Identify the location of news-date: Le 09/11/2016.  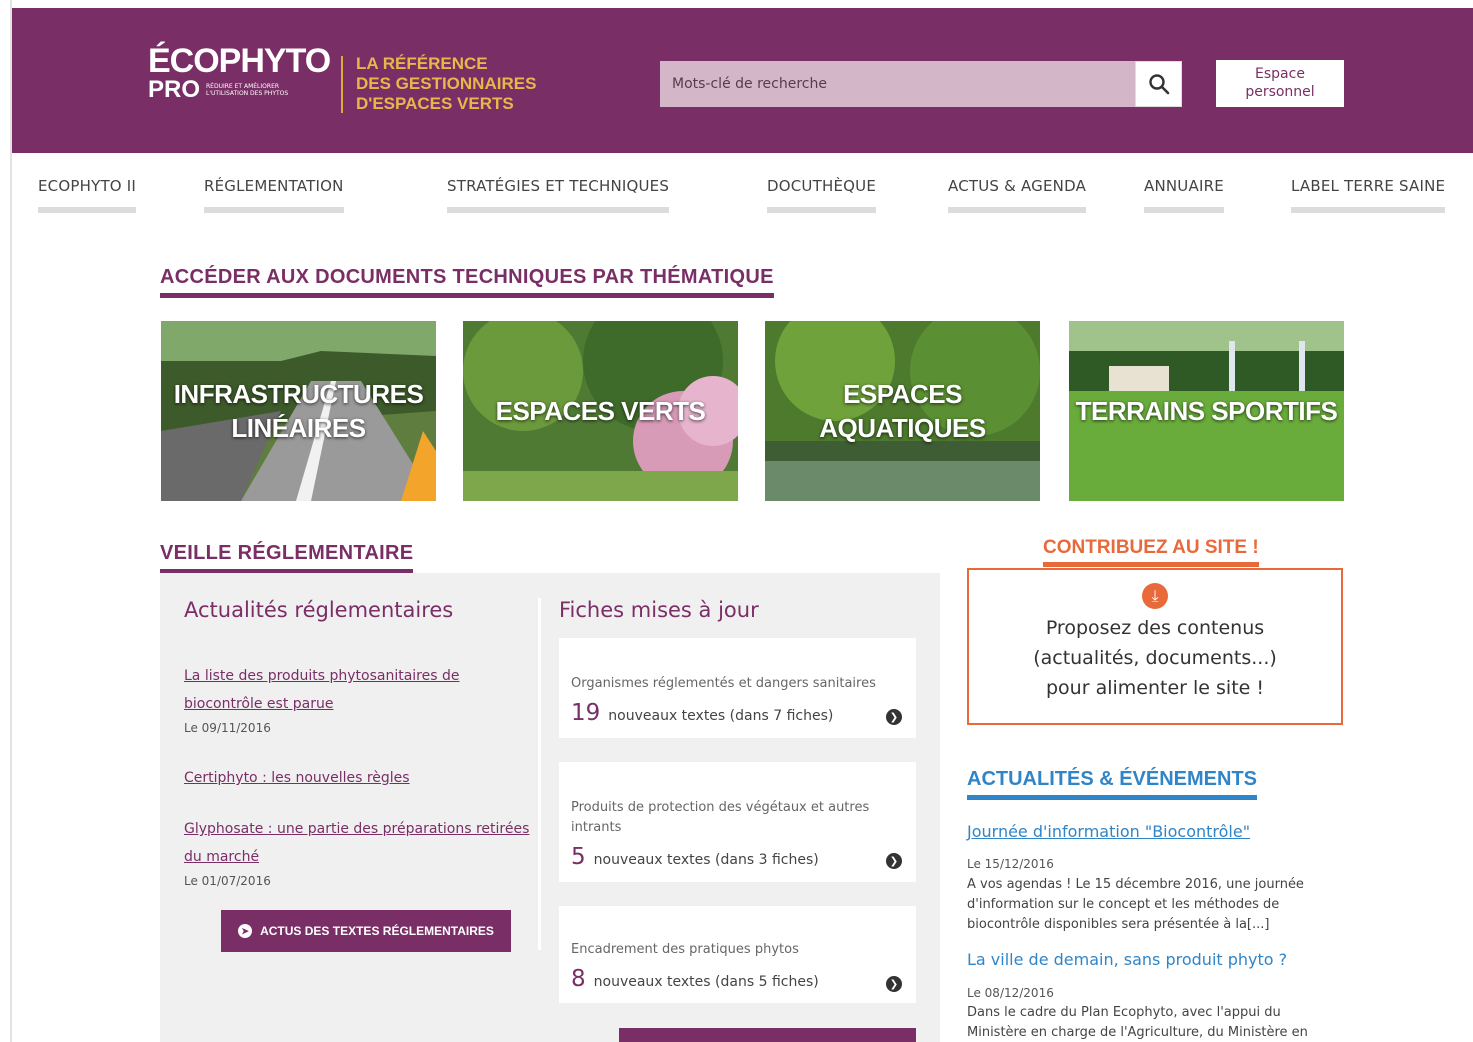
(227, 728).